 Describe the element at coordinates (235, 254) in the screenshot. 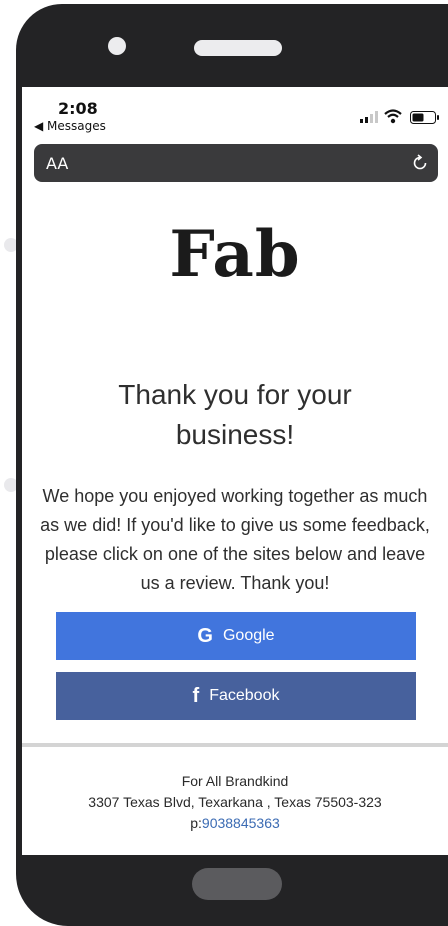

I see `brand-logo: Fab` at that location.